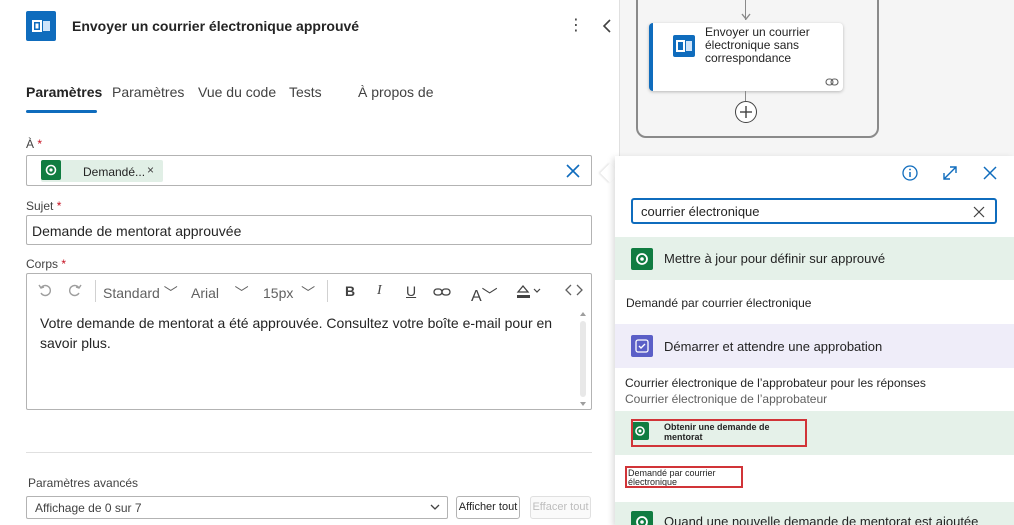 The width and height of the screenshot is (1014, 525). I want to click on connector-line, so click(745, 96).